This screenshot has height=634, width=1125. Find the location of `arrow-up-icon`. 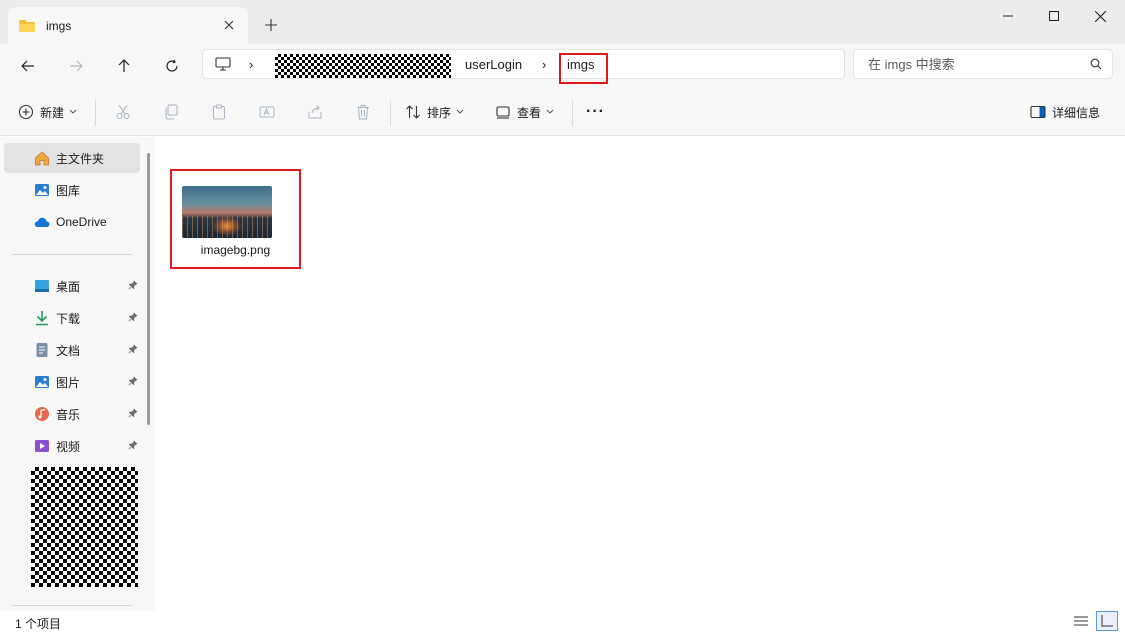

arrow-up-icon is located at coordinates (124, 65).